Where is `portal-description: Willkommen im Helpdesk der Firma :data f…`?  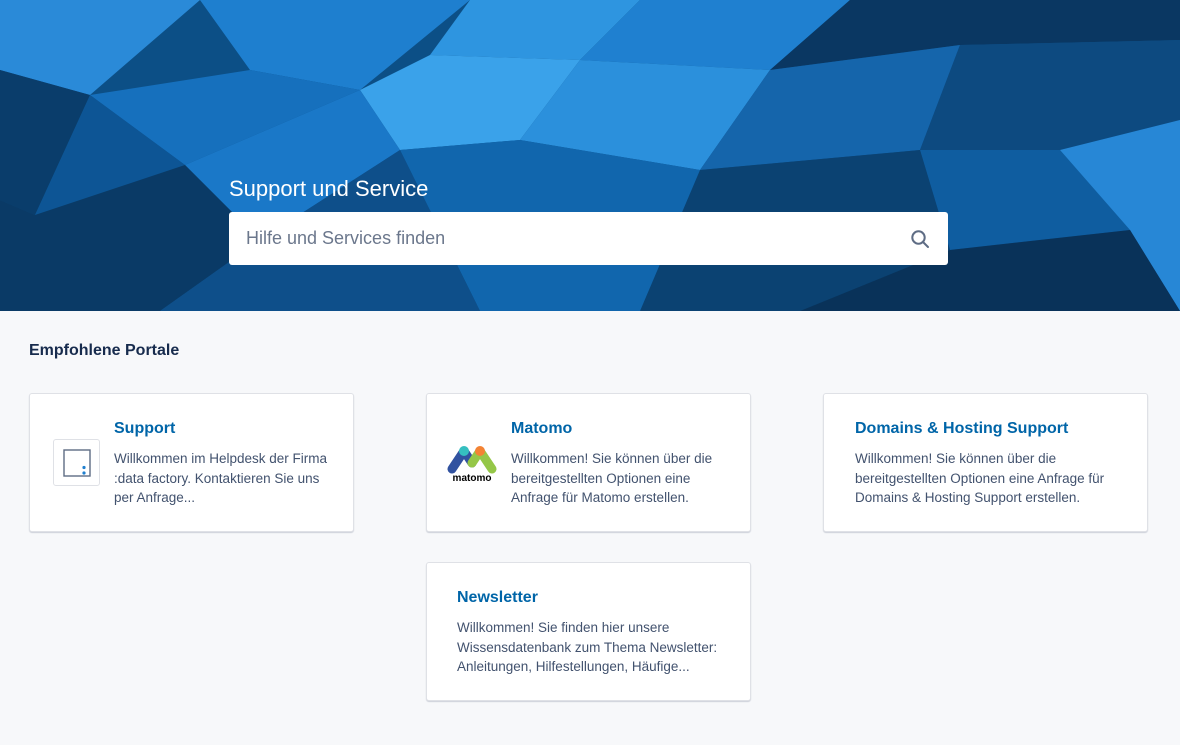
portal-description: Willkommen im Helpdesk der Firma :data f… is located at coordinates (221, 478).